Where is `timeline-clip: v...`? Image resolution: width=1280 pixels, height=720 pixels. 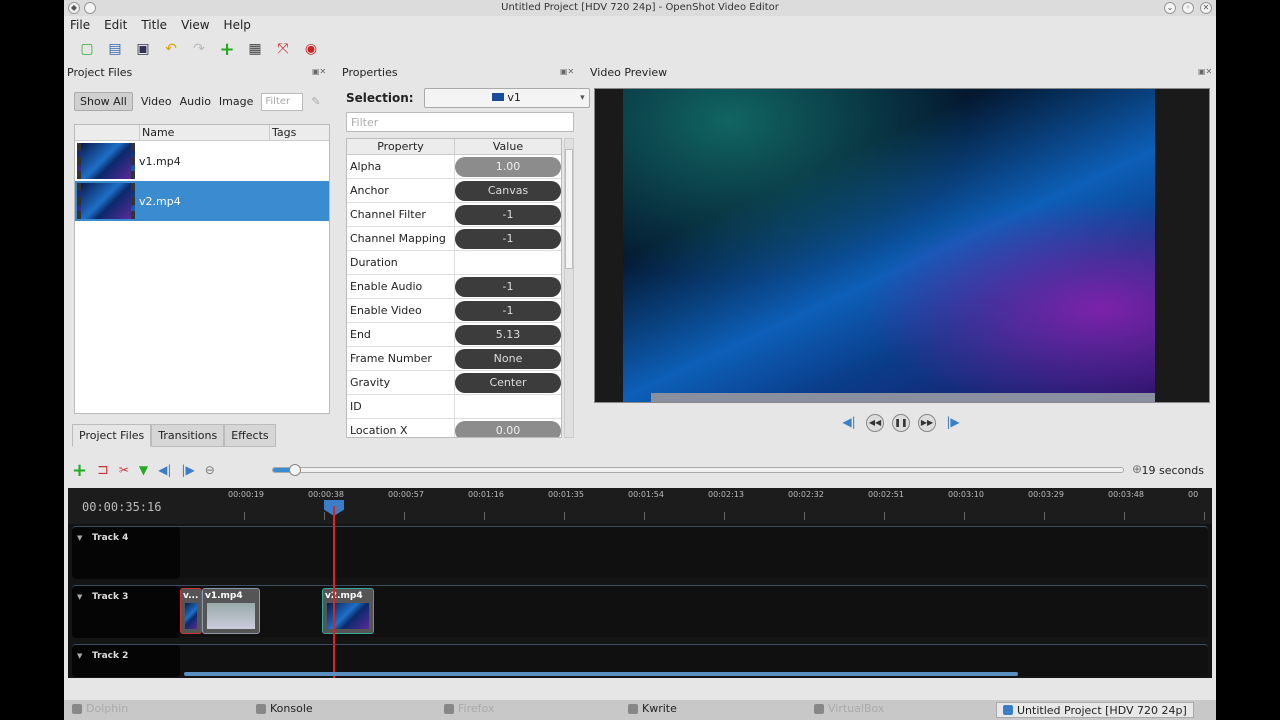 timeline-clip: v... is located at coordinates (191, 611).